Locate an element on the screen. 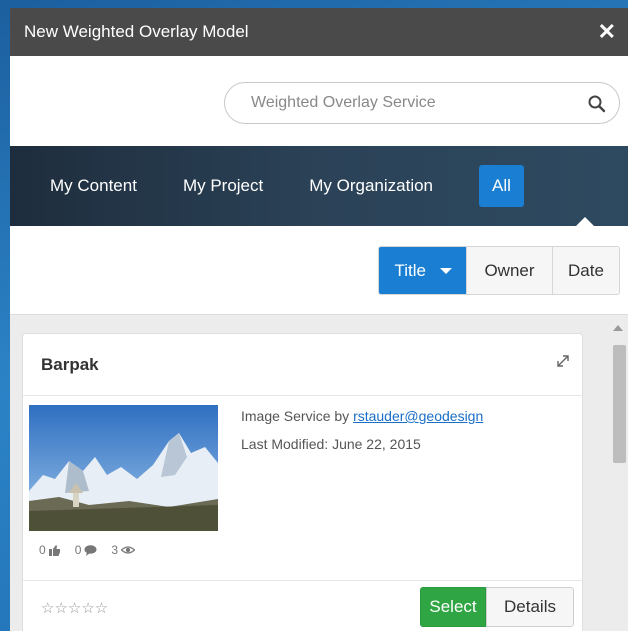 Image resolution: width=628 pixels, height=631 pixels. modified-date: June 22, 2015 is located at coordinates (376, 444).